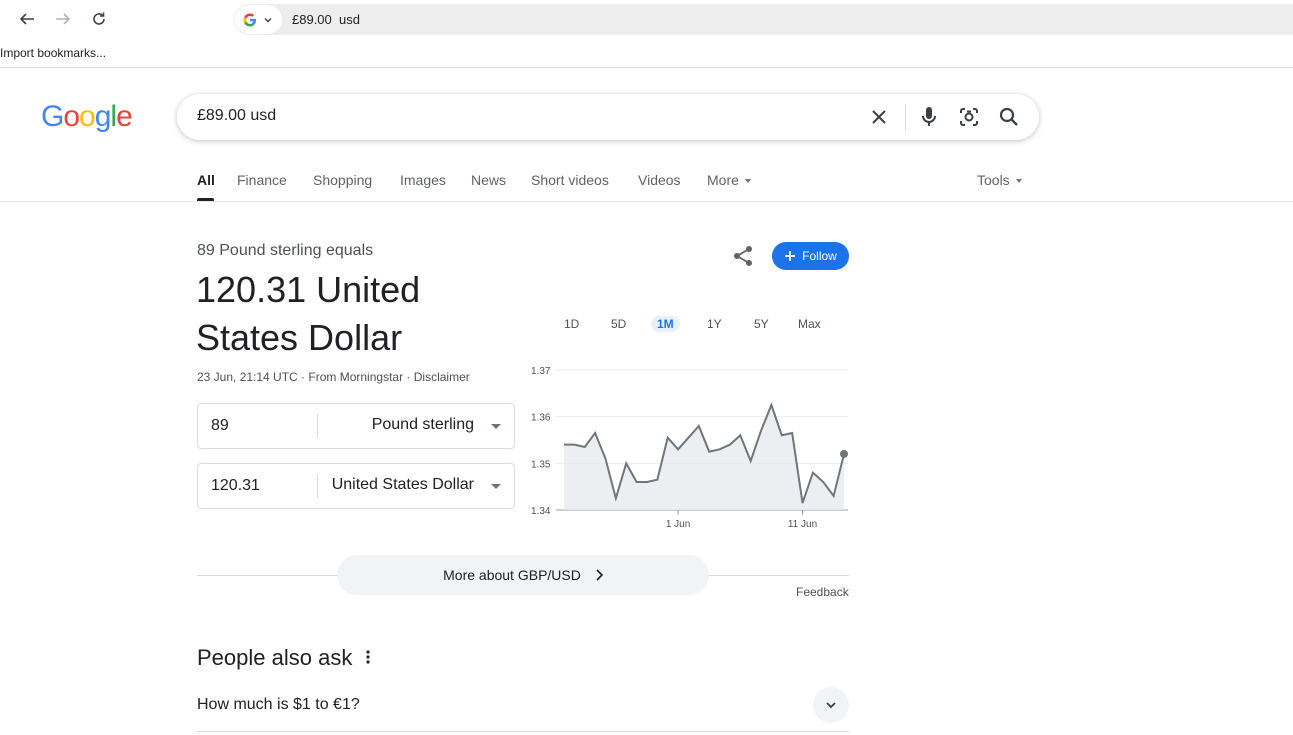 Image resolution: width=1293 pixels, height=735 pixels. What do you see at coordinates (423, 425) in the screenshot?
I see `from-currency-select: Pound sterling` at bounding box center [423, 425].